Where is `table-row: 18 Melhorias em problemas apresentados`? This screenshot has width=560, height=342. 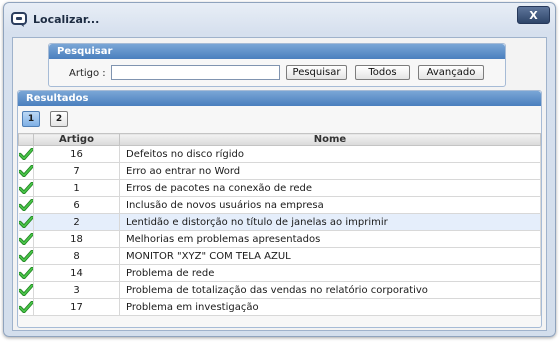 table-row: 18 Melhorias em problemas apresentados is located at coordinates (279, 239).